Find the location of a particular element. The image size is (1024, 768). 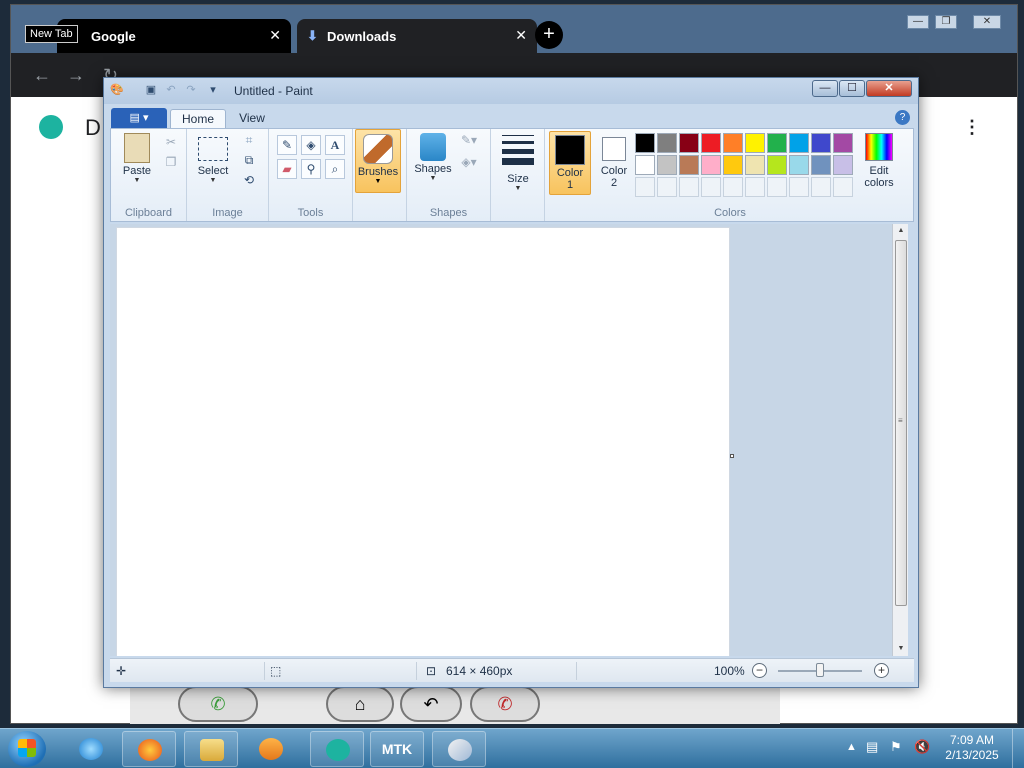

zoom-out-icon: − is located at coordinates (759, 670).